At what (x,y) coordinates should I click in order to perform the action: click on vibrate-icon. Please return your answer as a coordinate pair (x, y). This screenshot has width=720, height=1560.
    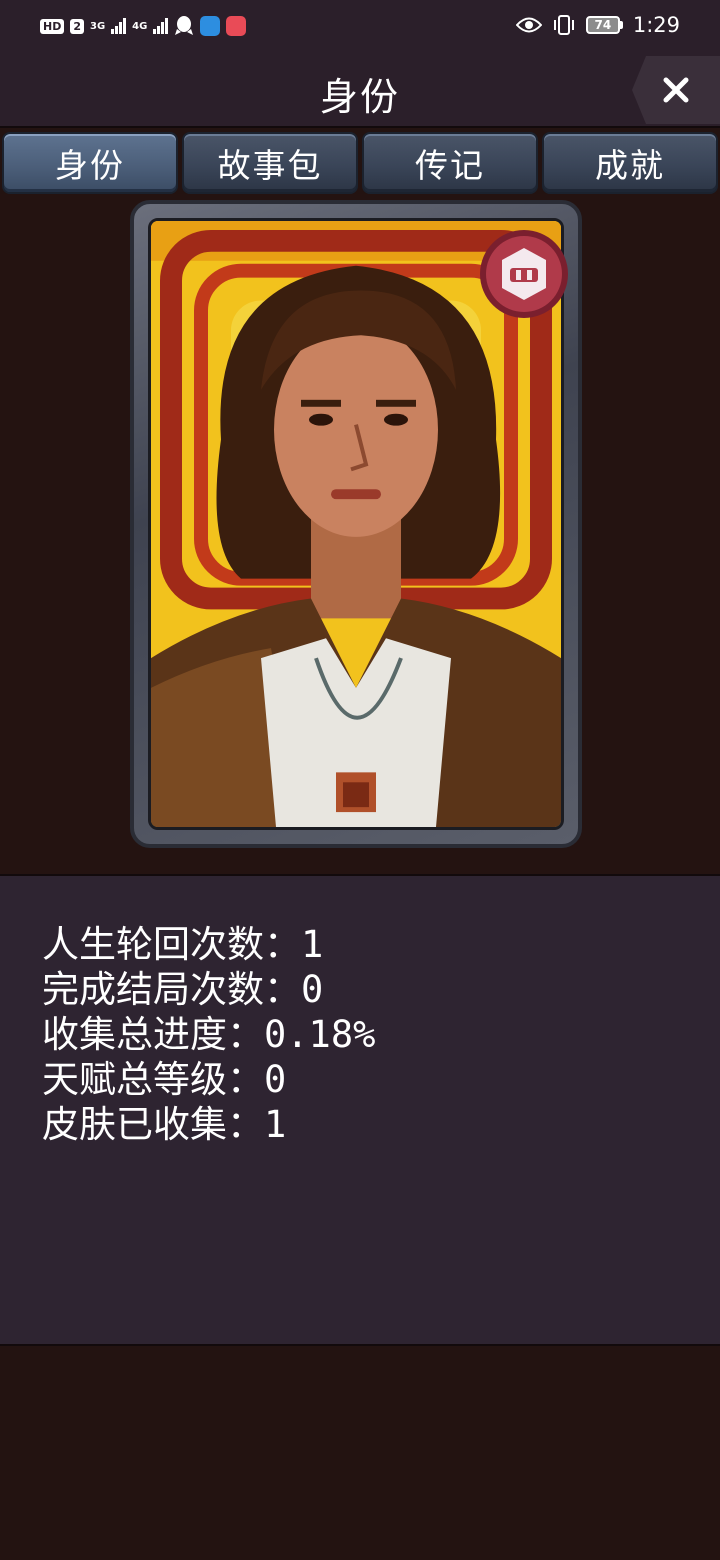
    Looking at the image, I should click on (563, 25).